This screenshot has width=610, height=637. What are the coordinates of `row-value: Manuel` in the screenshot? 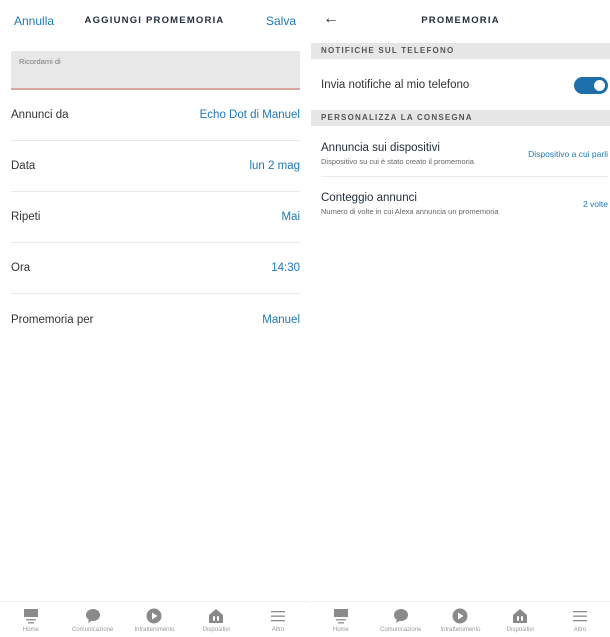 It's located at (281, 320).